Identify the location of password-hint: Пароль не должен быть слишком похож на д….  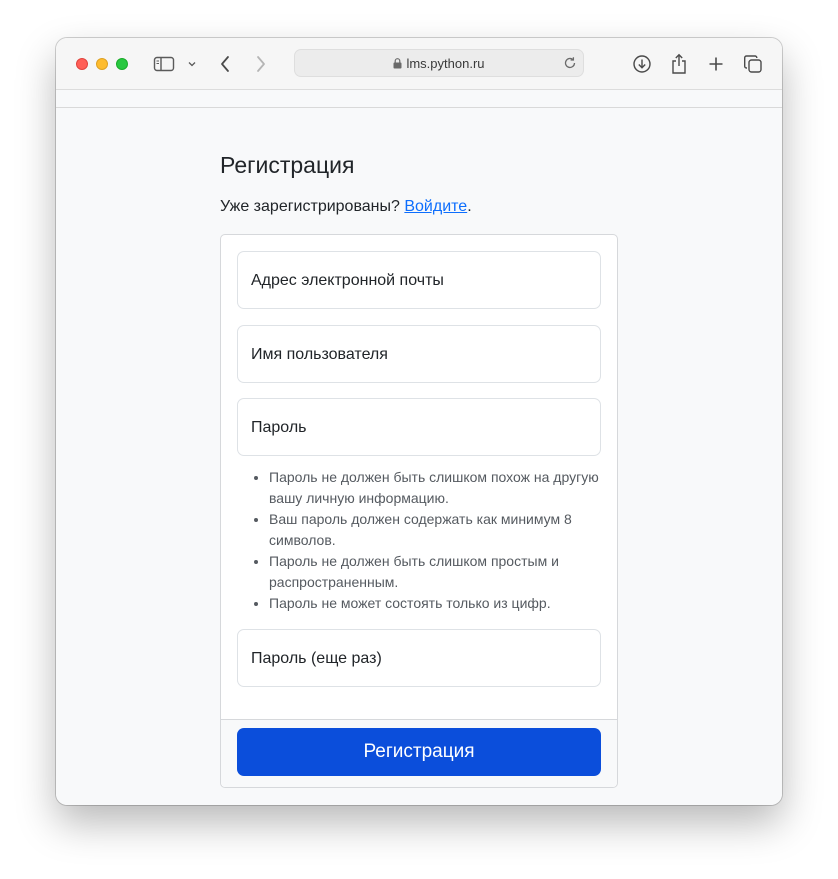
(434, 488).